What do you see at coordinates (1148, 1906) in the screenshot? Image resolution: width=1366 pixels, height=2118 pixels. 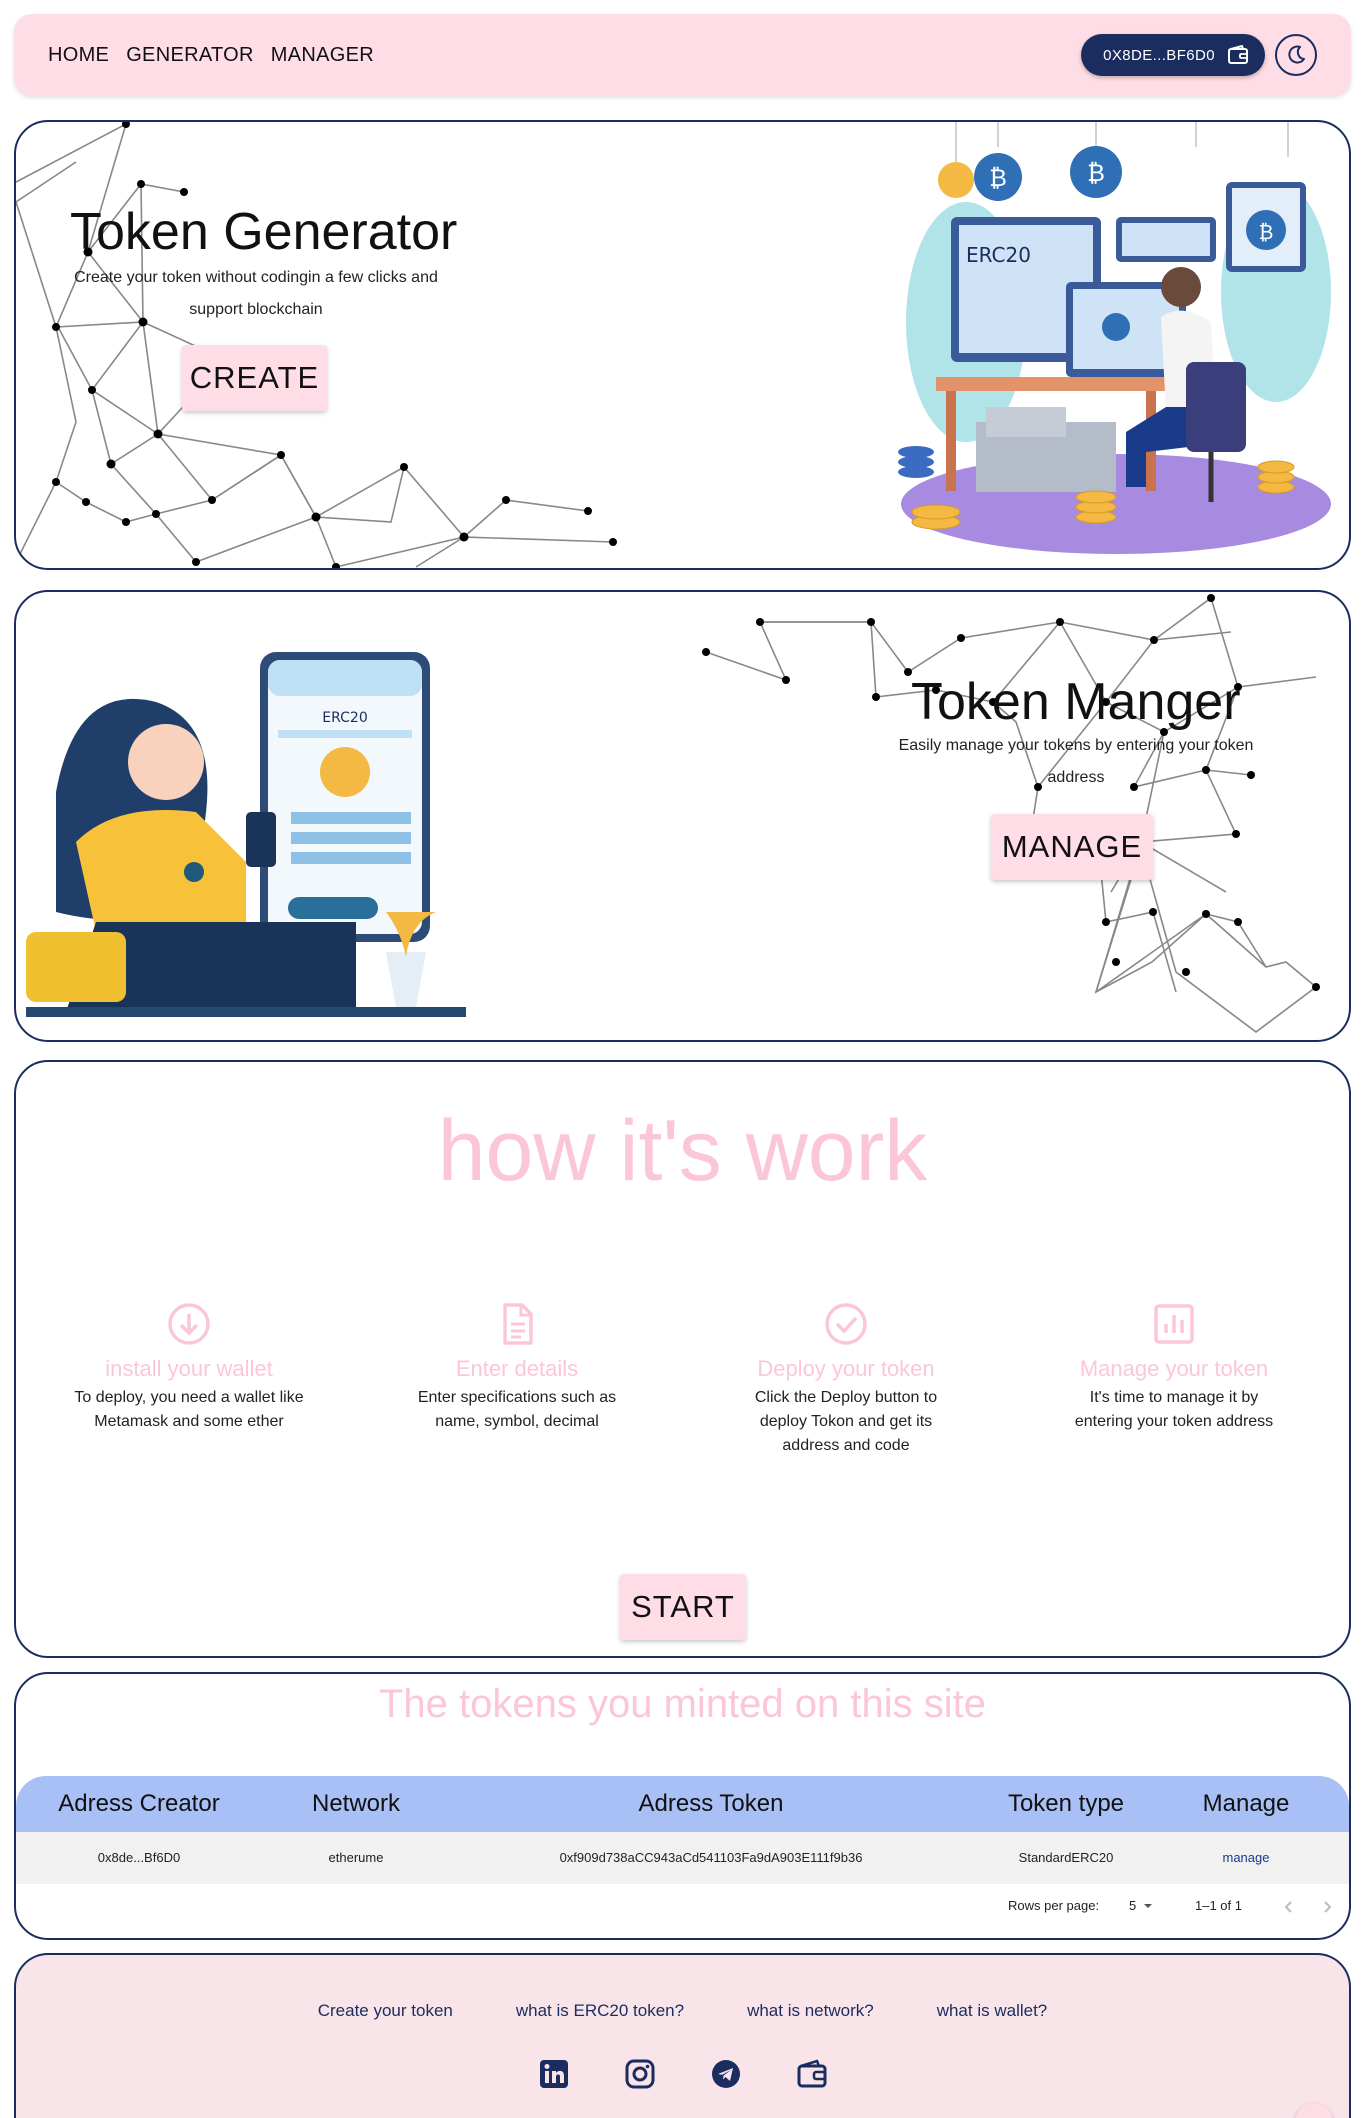 I see `chevron-down-icon` at bounding box center [1148, 1906].